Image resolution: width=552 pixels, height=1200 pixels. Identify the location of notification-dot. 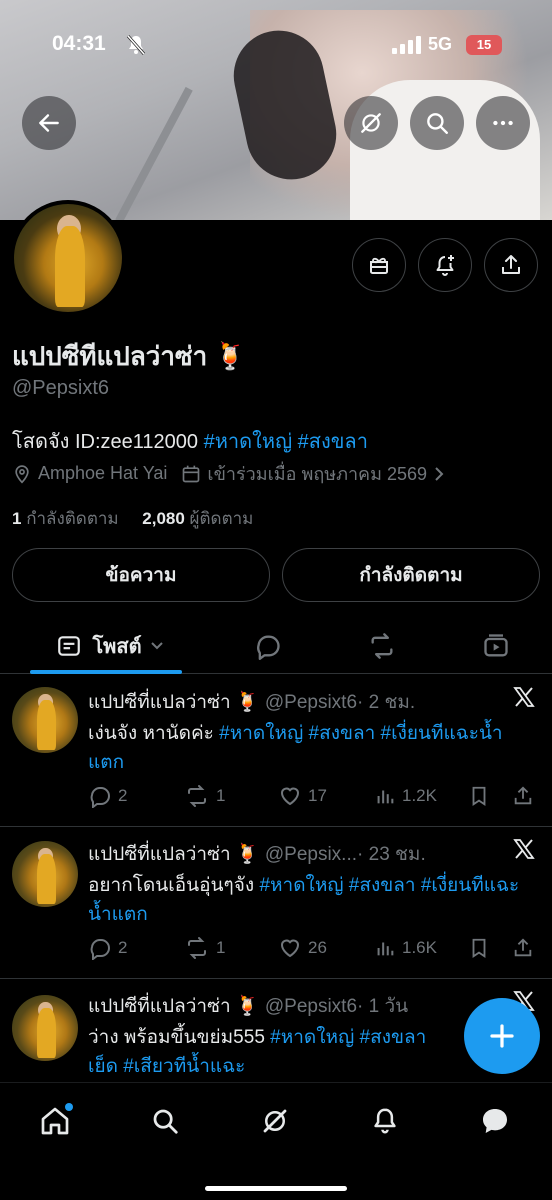
(69, 1107).